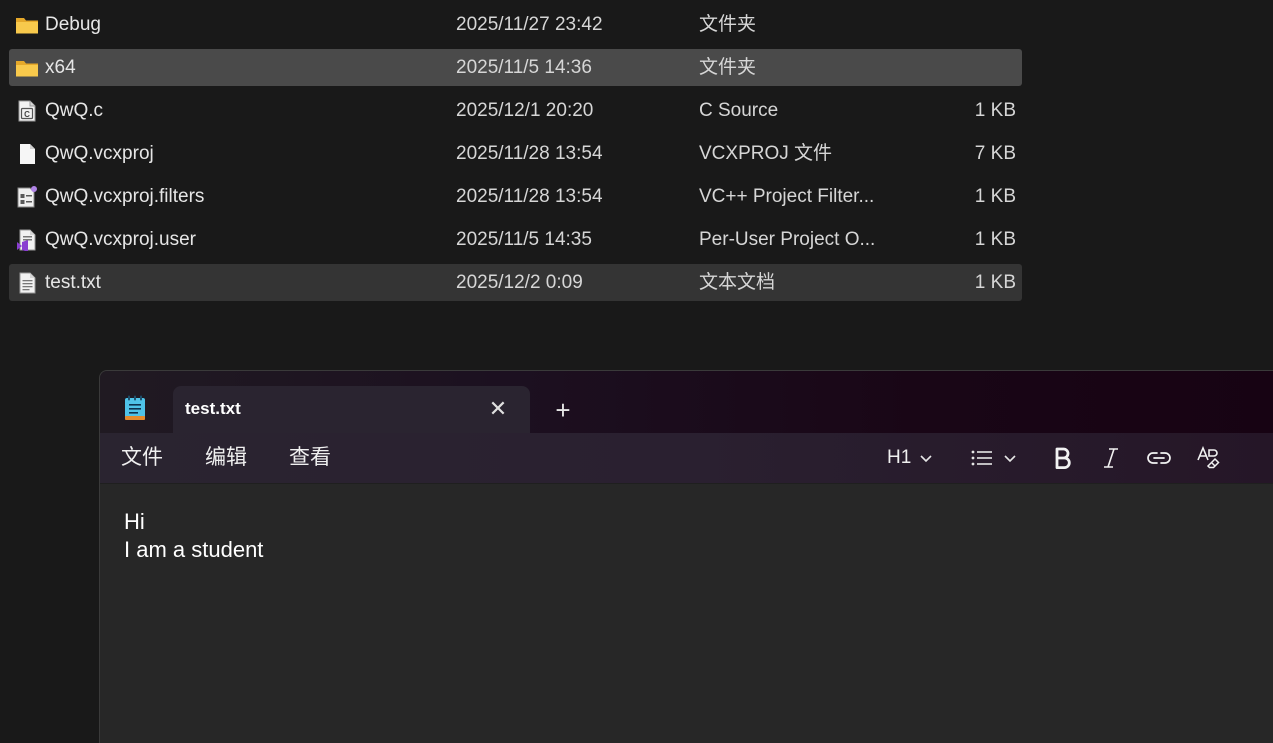 The image size is (1273, 743). Describe the element at coordinates (73, 282) in the screenshot. I see `file-name: test.txt` at that location.